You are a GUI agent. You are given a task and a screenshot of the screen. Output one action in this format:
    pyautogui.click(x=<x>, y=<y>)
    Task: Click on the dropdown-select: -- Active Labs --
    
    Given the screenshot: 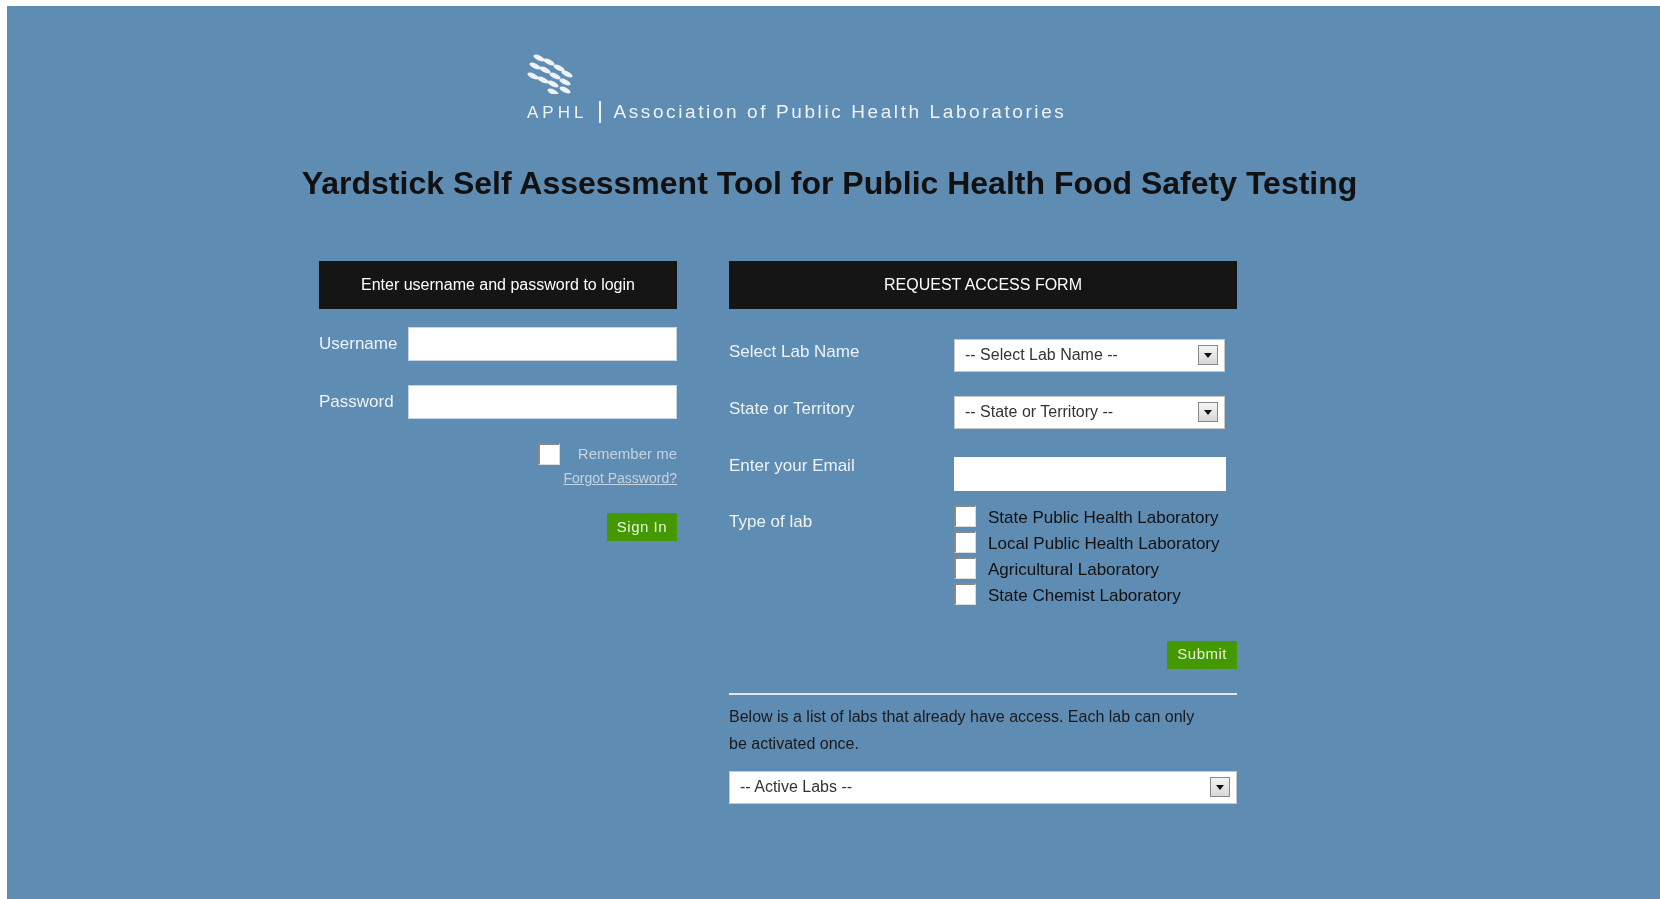 What is the action you would take?
    pyautogui.click(x=983, y=787)
    